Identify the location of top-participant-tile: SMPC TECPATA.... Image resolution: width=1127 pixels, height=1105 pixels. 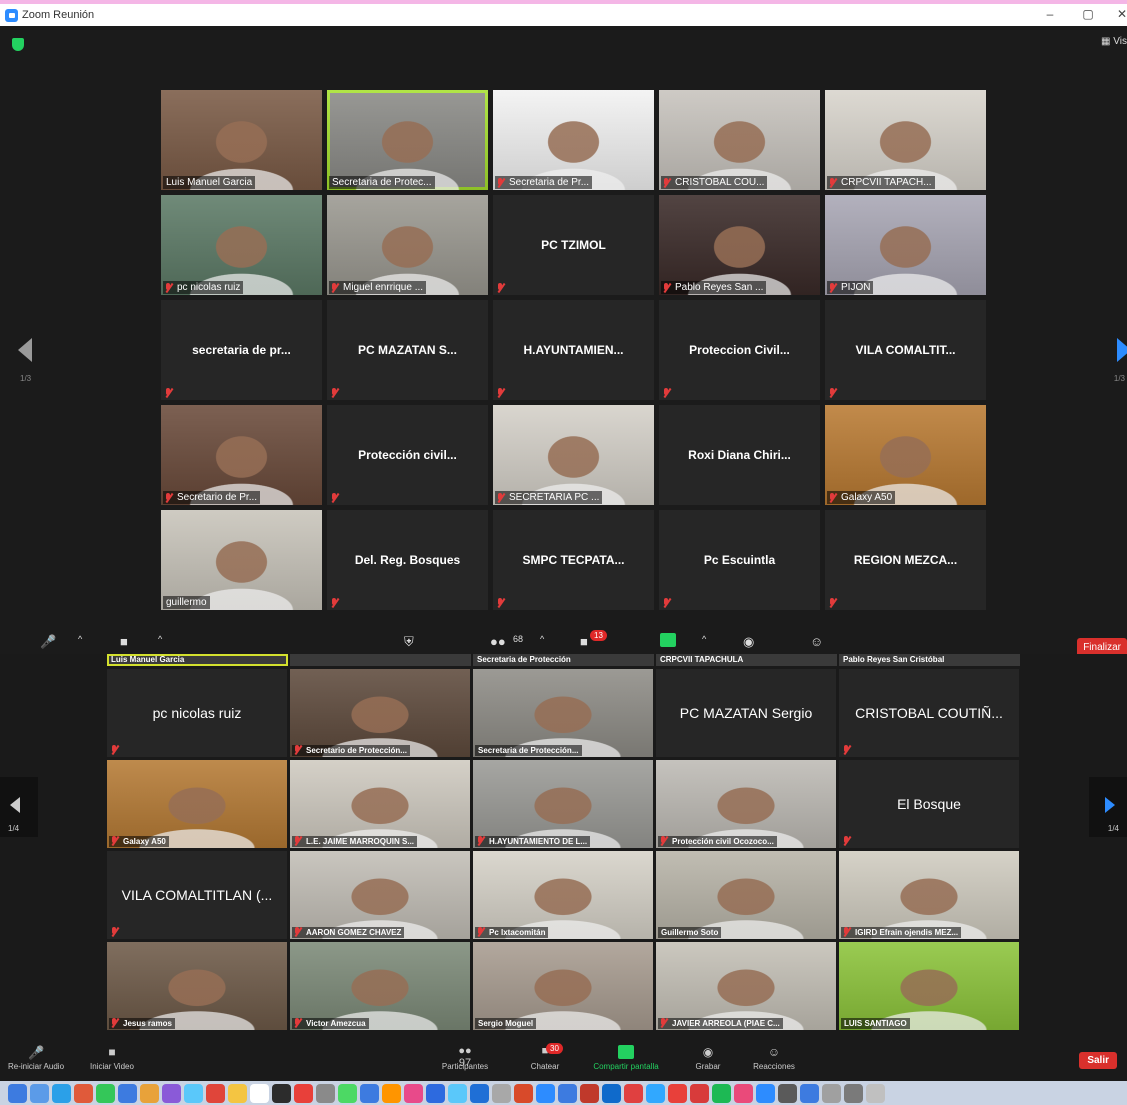
(573, 560).